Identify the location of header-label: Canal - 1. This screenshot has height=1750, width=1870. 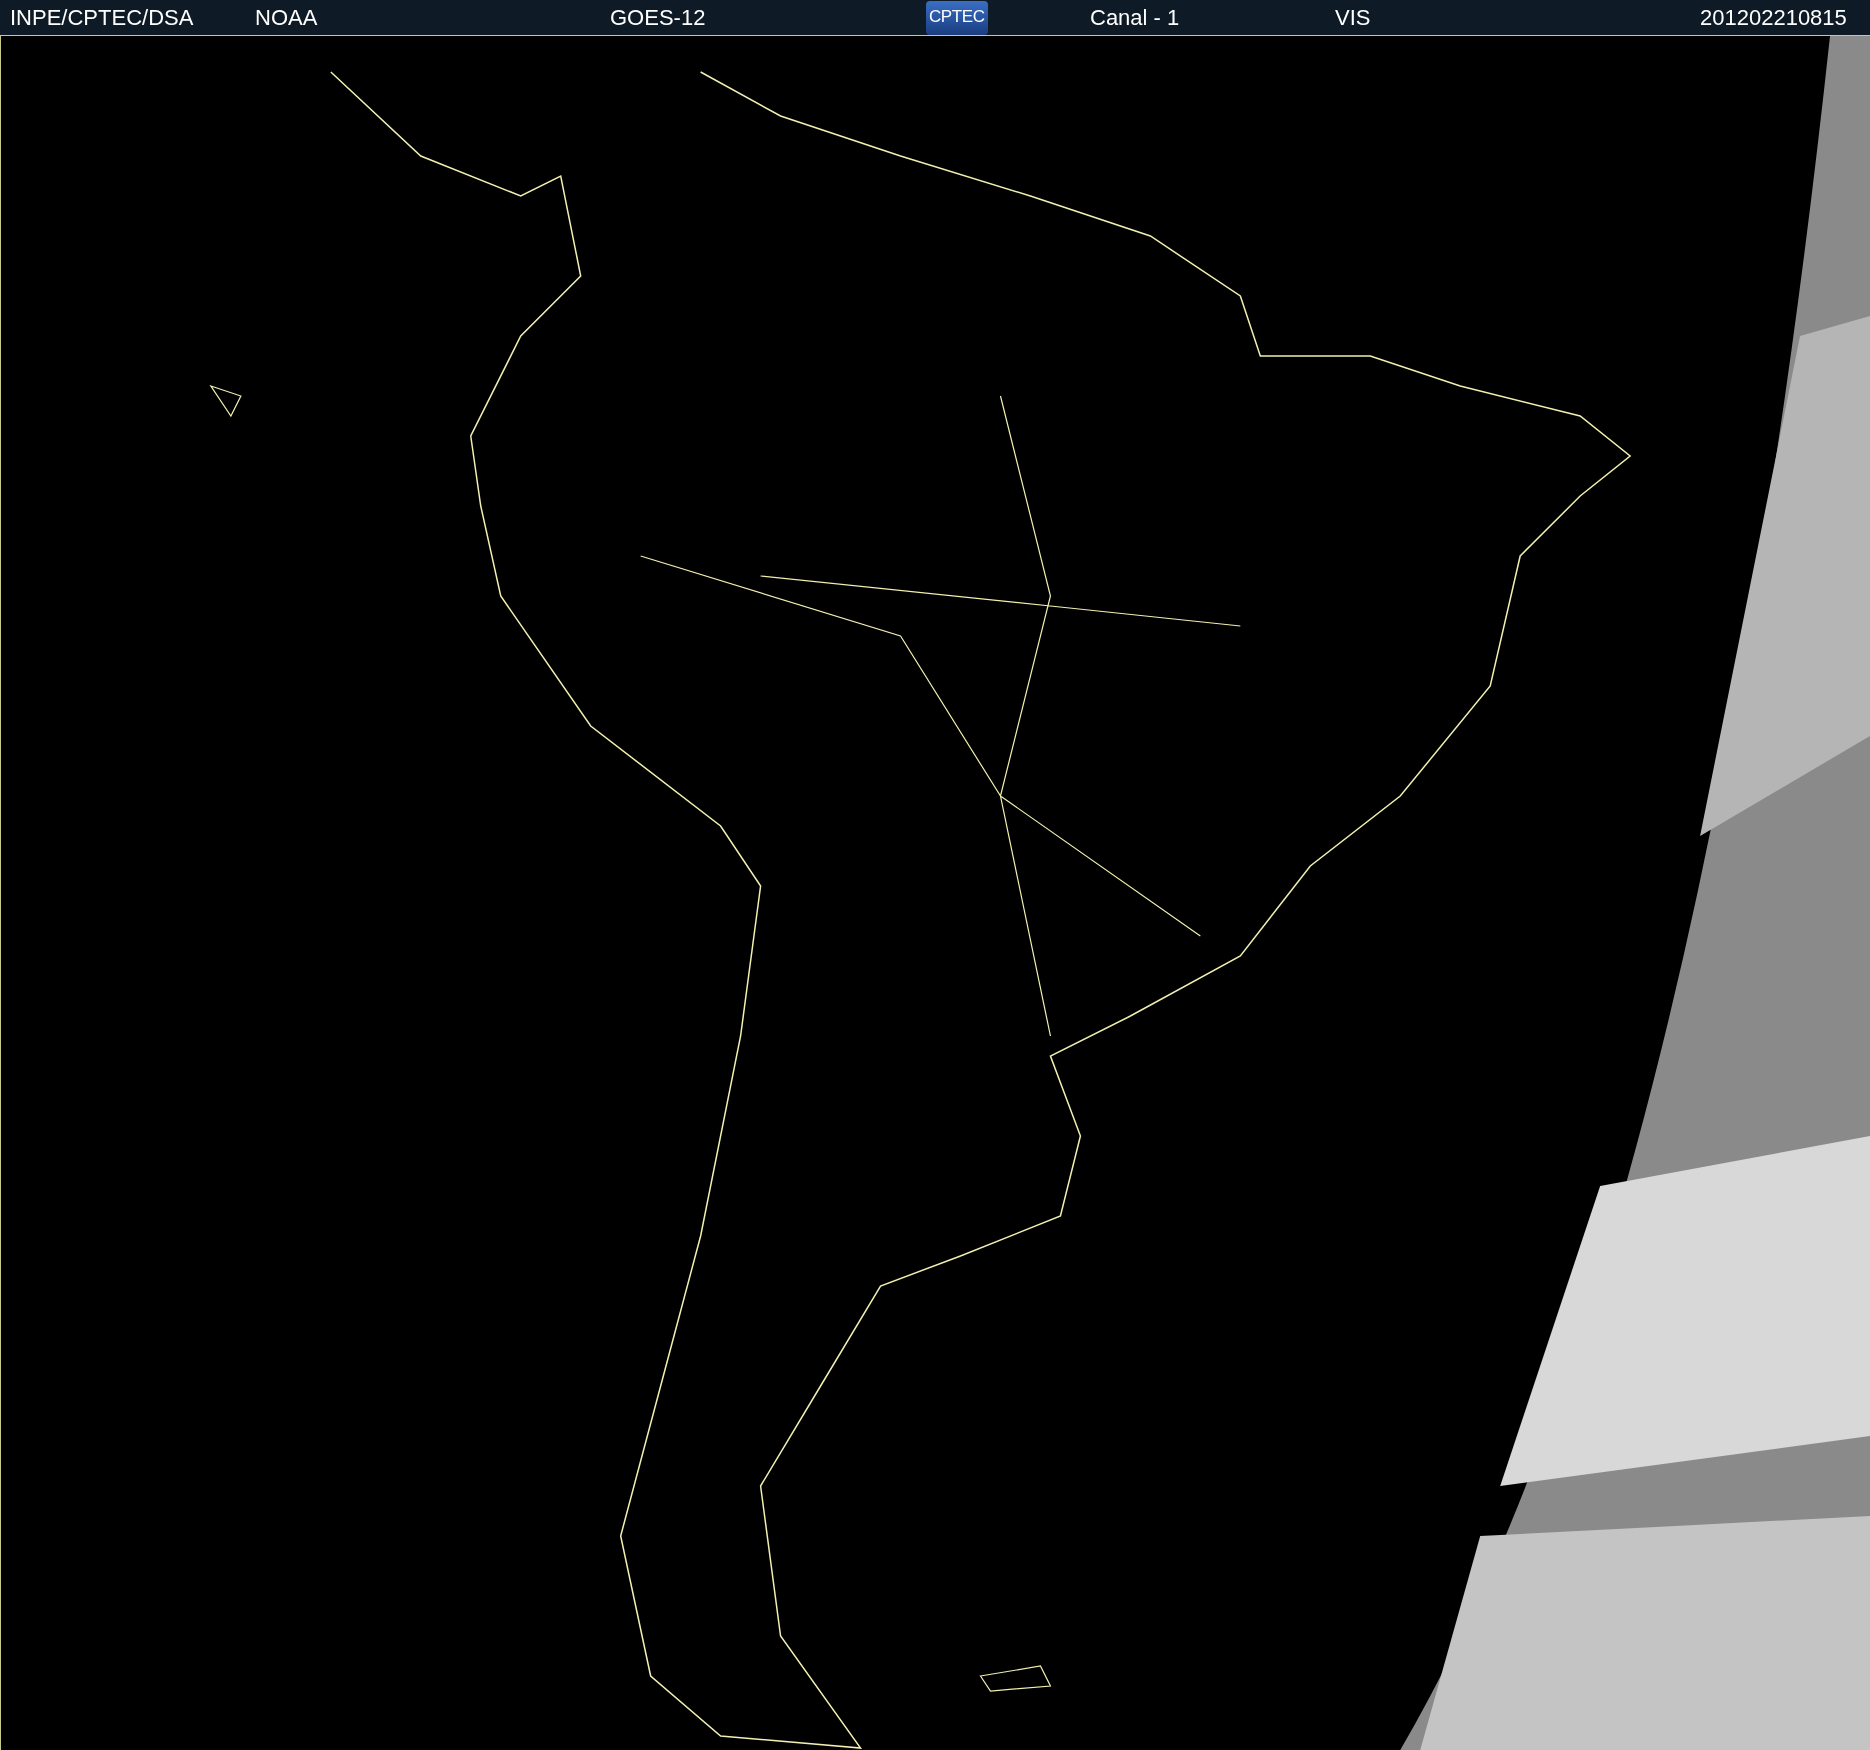
(1135, 17).